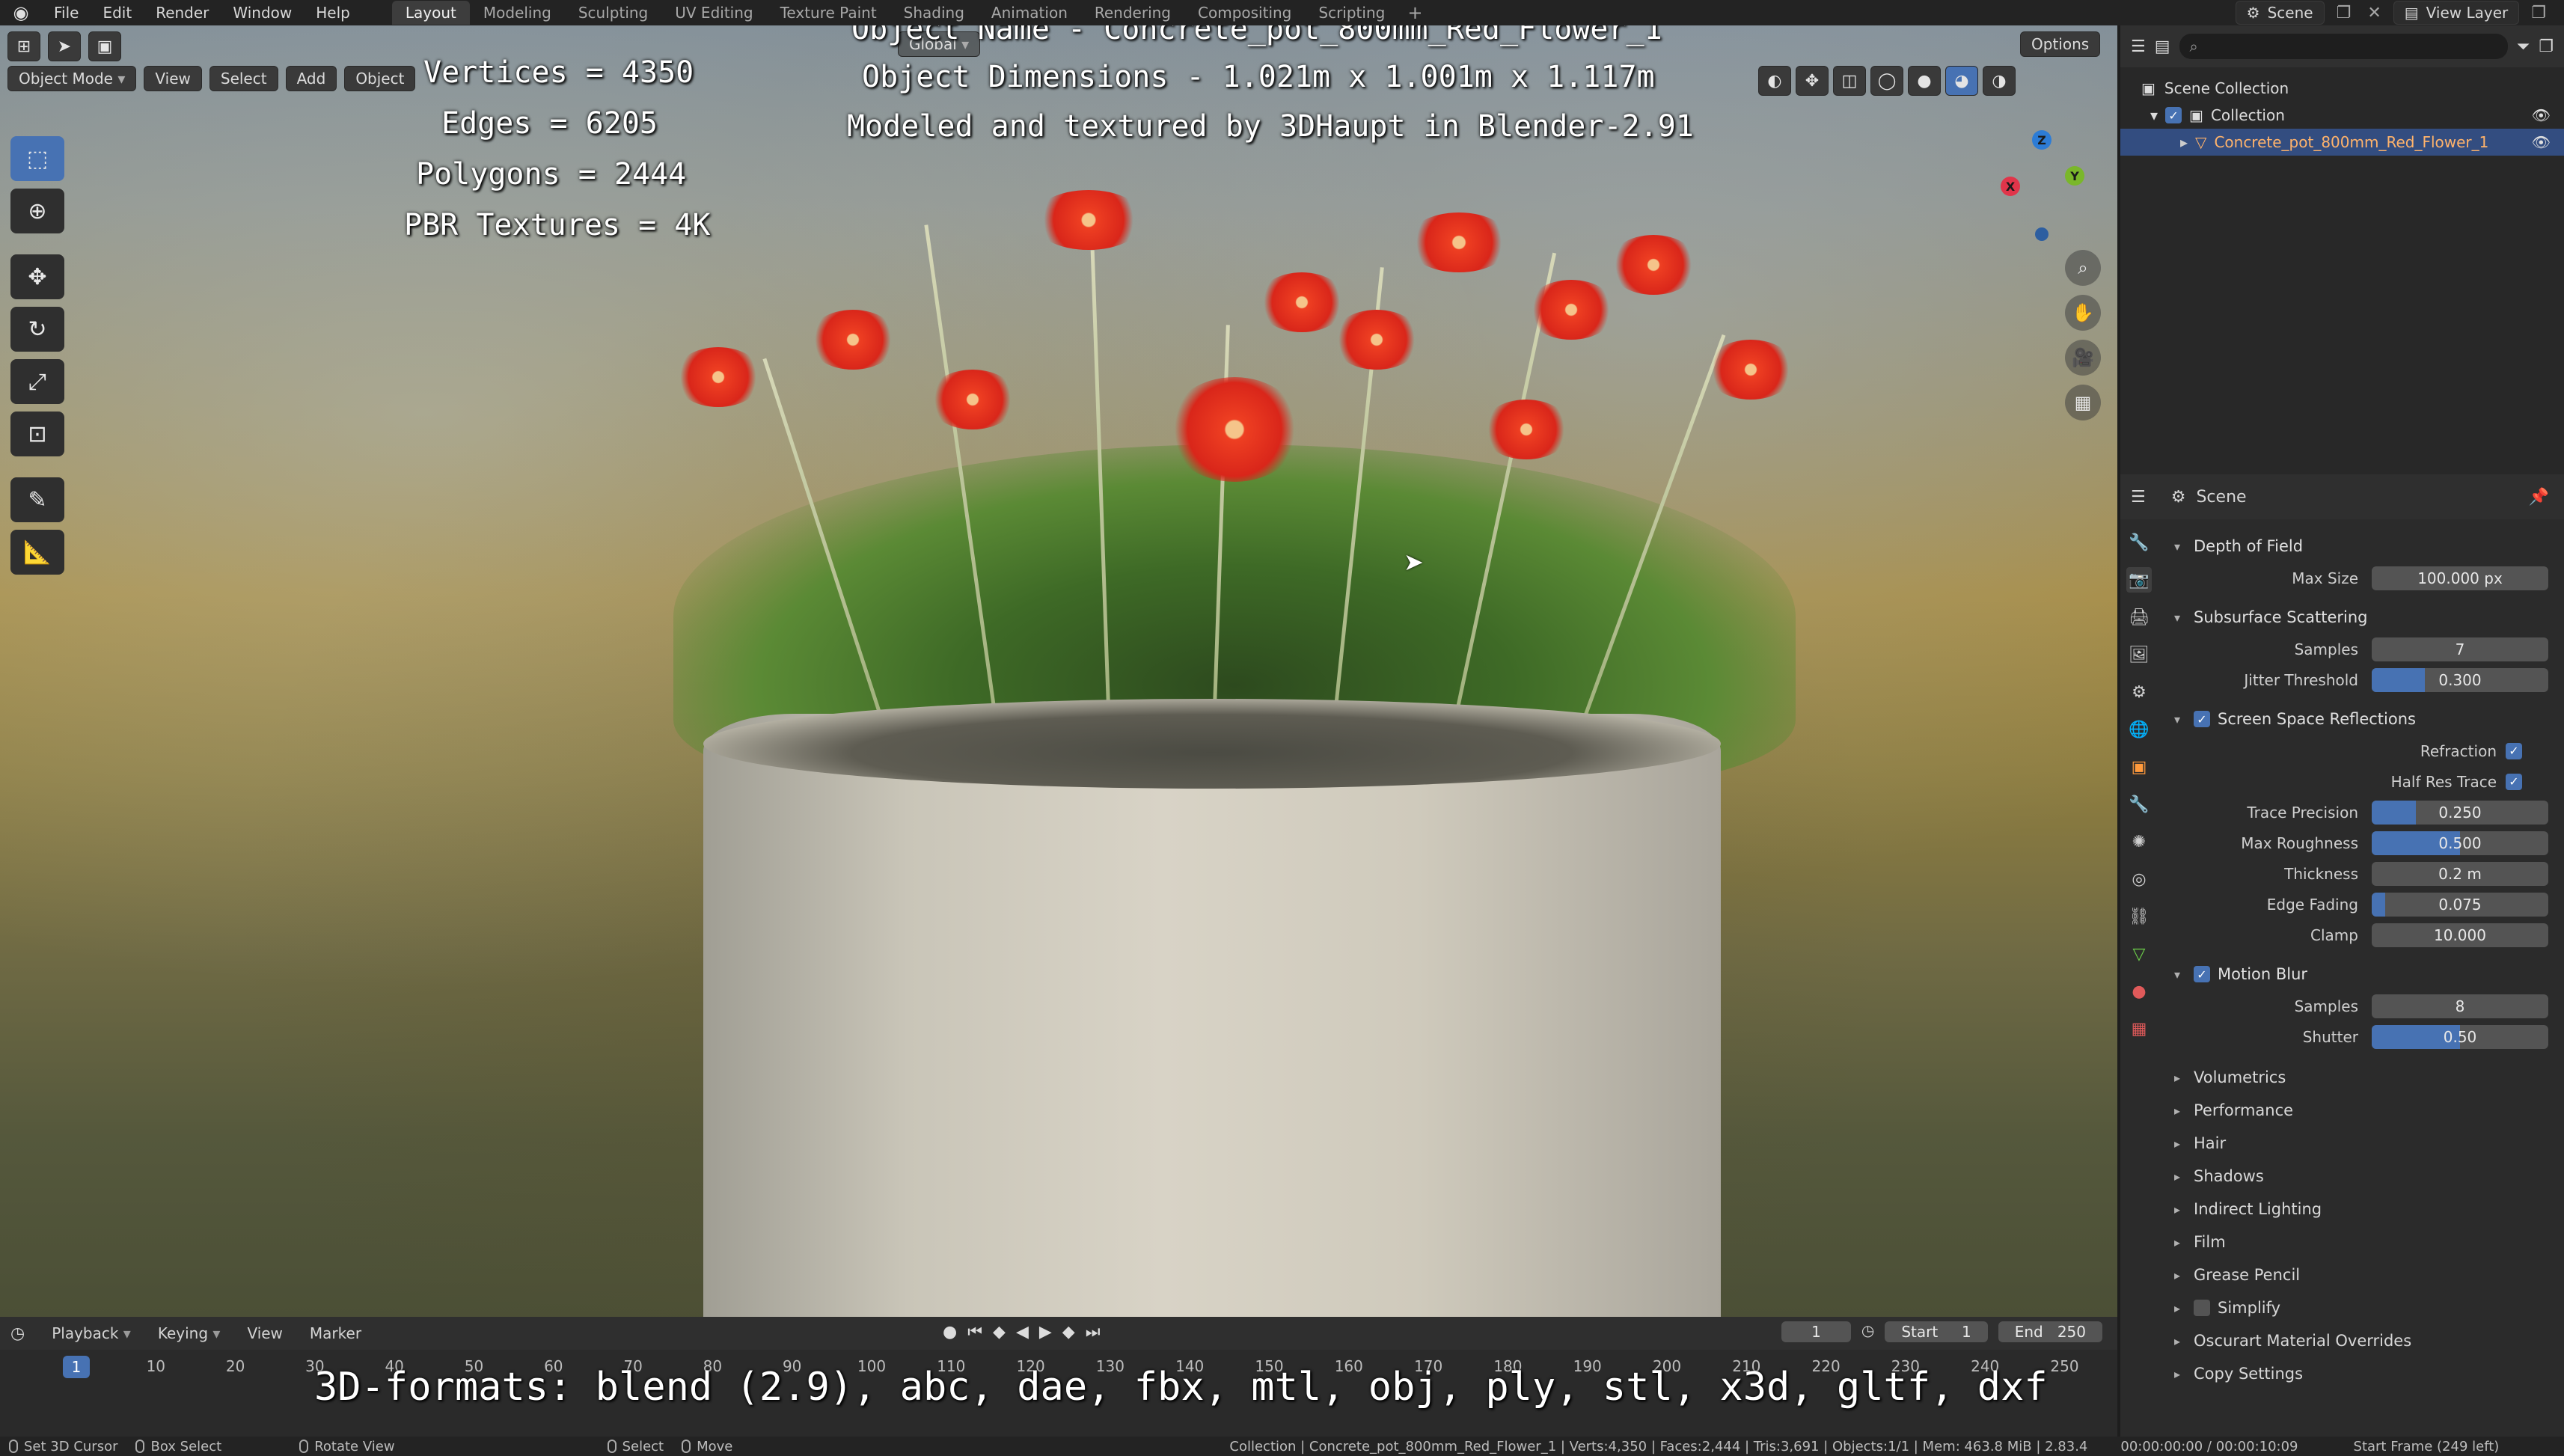 The height and width of the screenshot is (1456, 2564). Describe the element at coordinates (2083, 358) in the screenshot. I see `camera-icon: 🎥` at that location.